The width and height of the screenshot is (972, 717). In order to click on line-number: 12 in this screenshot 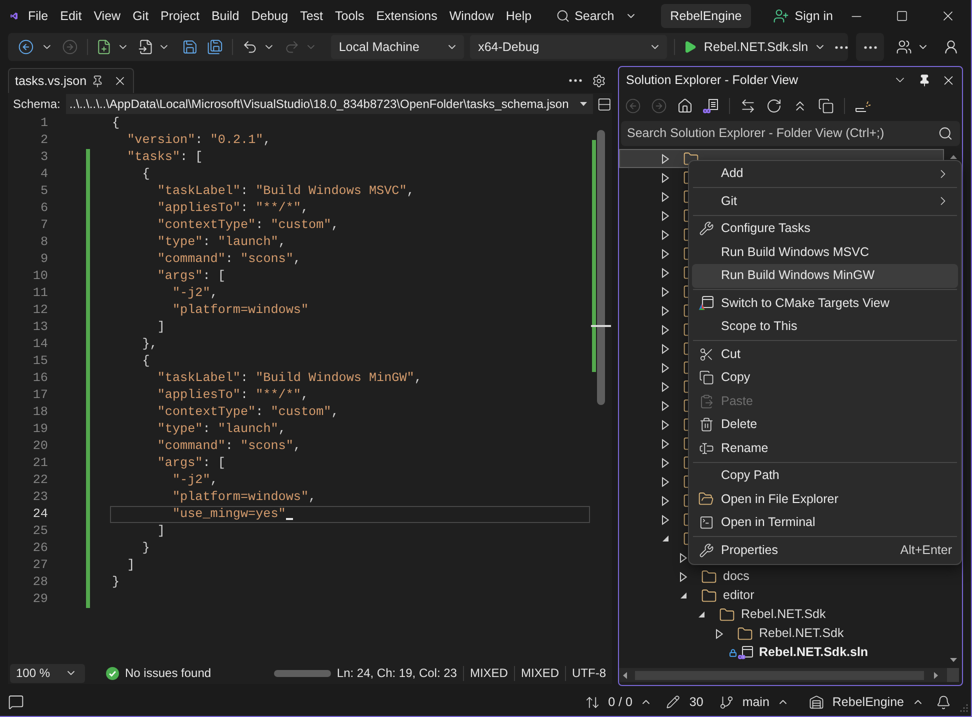, I will do `click(40, 310)`.